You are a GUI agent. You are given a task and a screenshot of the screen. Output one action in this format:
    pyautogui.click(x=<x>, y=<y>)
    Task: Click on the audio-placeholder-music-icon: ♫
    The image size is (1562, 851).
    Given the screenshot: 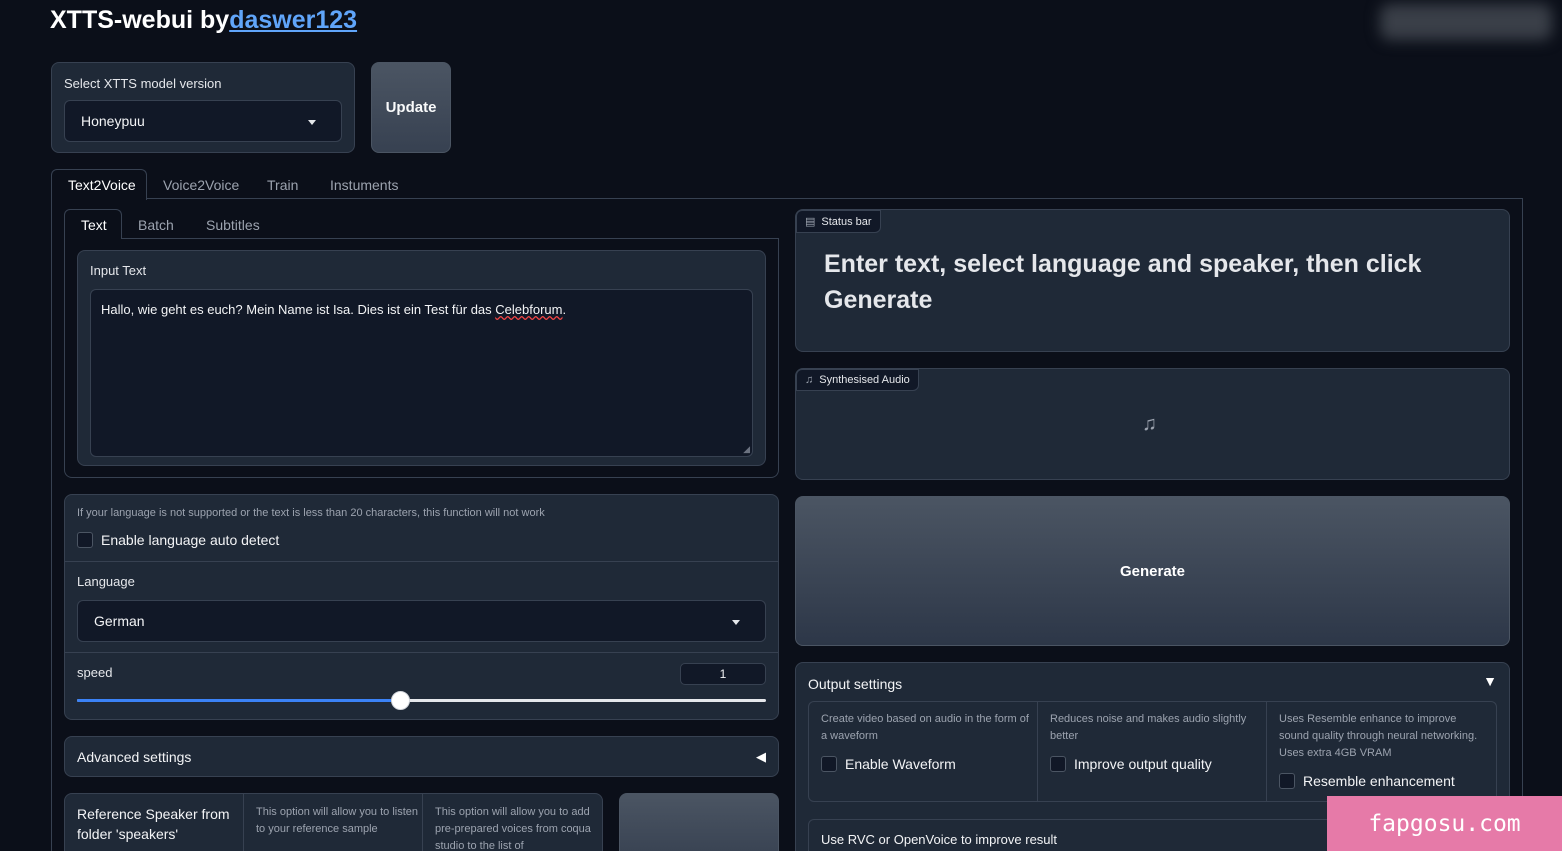 What is the action you would take?
    pyautogui.click(x=1149, y=424)
    